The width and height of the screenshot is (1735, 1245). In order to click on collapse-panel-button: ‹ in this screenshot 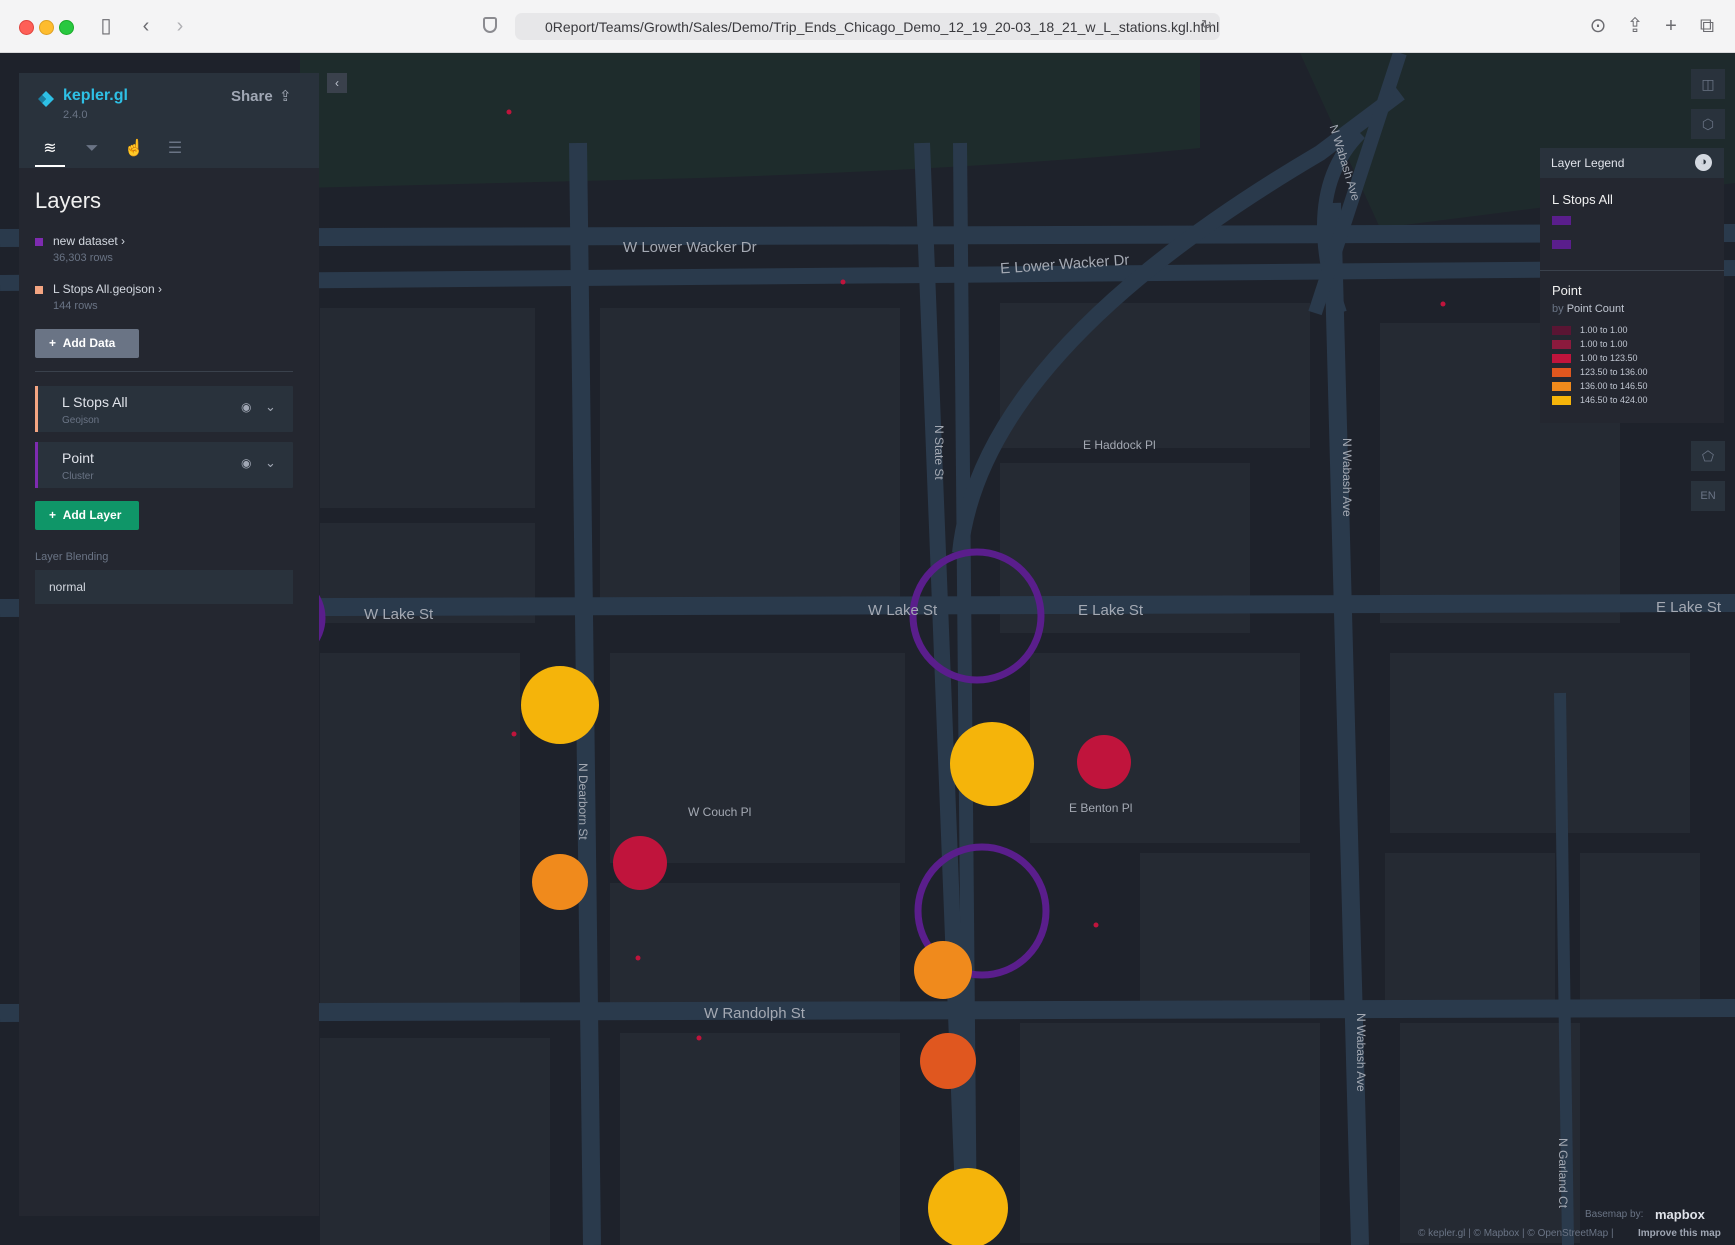, I will do `click(337, 83)`.